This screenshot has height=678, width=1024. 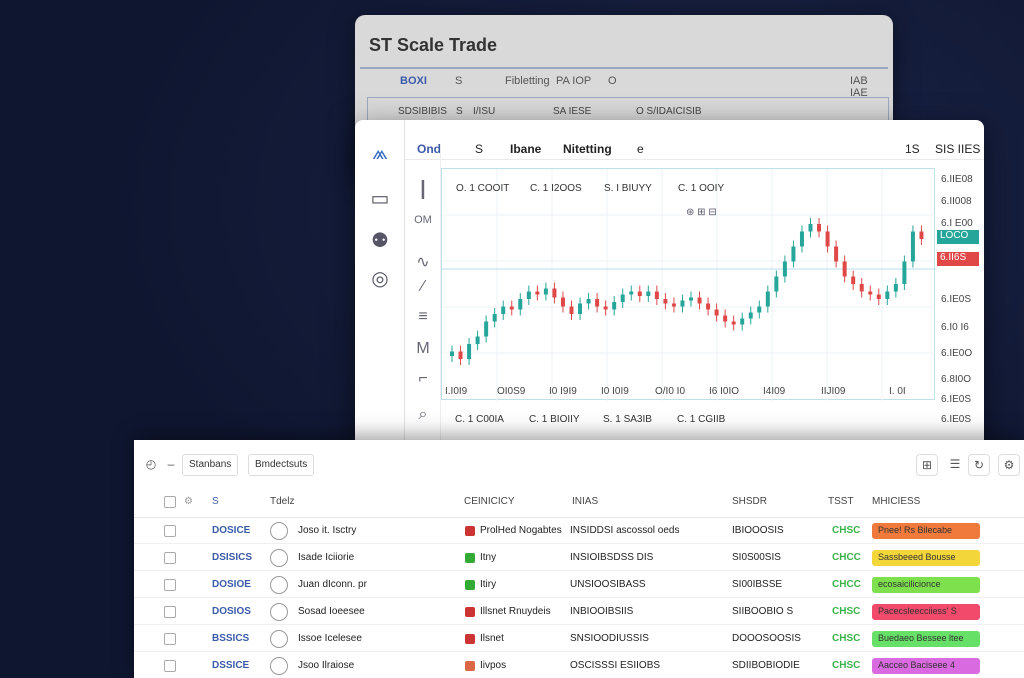 What do you see at coordinates (231, 530) in the screenshot?
I see `row-symbol: DOSICE` at bounding box center [231, 530].